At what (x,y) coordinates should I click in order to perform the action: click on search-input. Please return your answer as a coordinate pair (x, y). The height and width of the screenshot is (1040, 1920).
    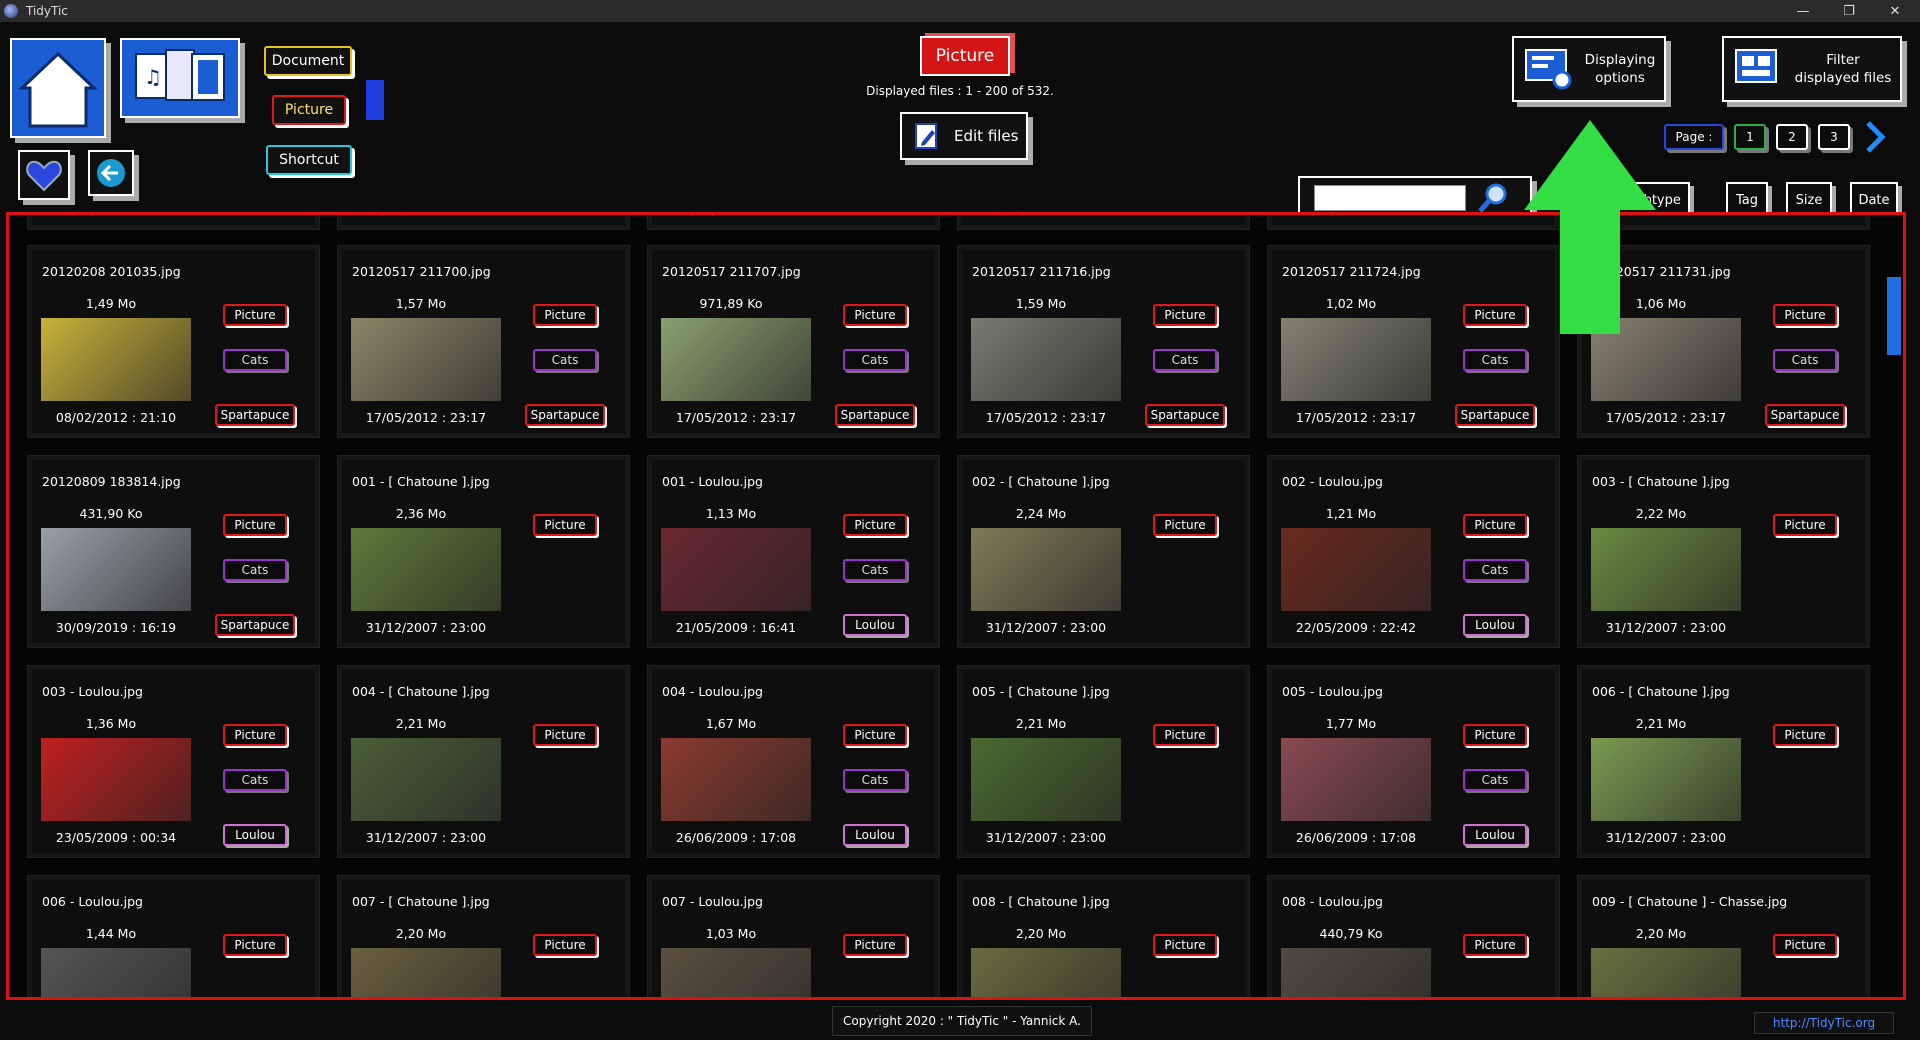
    Looking at the image, I should click on (1390, 198).